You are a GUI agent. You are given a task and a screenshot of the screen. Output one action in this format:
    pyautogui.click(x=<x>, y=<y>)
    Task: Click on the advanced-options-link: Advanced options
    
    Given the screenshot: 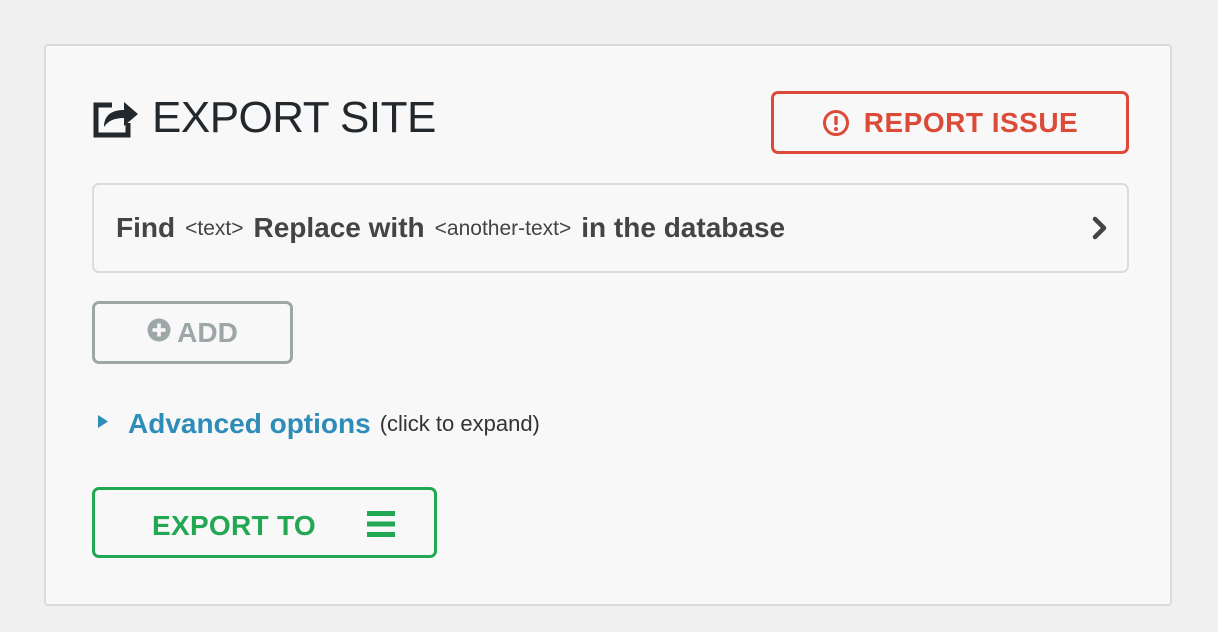 What is the action you would take?
    pyautogui.click(x=249, y=424)
    